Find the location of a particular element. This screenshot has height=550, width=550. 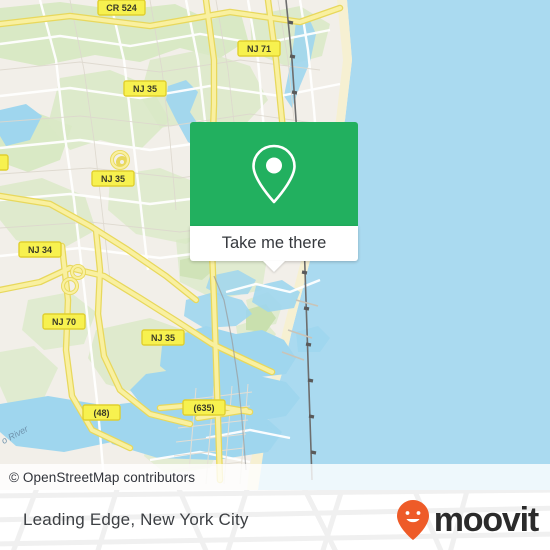

location-popup: Take me there is located at coordinates (274, 197).